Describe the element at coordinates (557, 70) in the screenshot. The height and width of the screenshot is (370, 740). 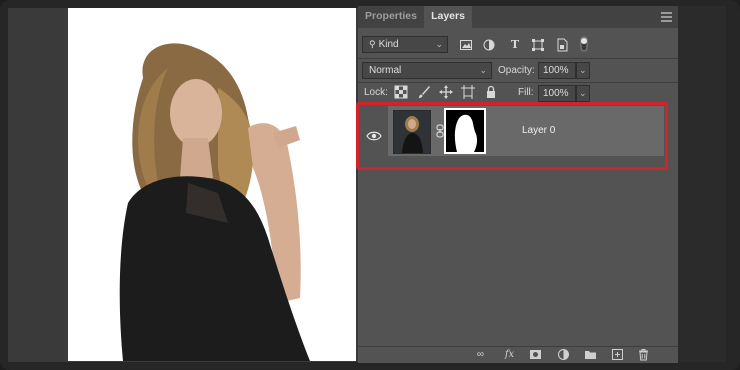
I see `opacity-input: 100%` at that location.